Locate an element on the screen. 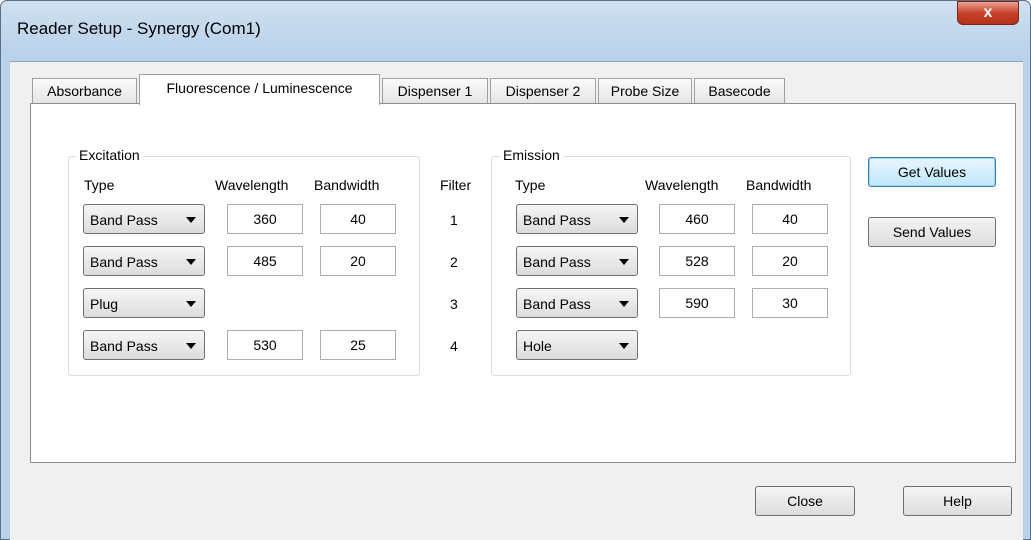 Image resolution: width=1031 pixels, height=540 pixels. close-button: Close is located at coordinates (805, 501).